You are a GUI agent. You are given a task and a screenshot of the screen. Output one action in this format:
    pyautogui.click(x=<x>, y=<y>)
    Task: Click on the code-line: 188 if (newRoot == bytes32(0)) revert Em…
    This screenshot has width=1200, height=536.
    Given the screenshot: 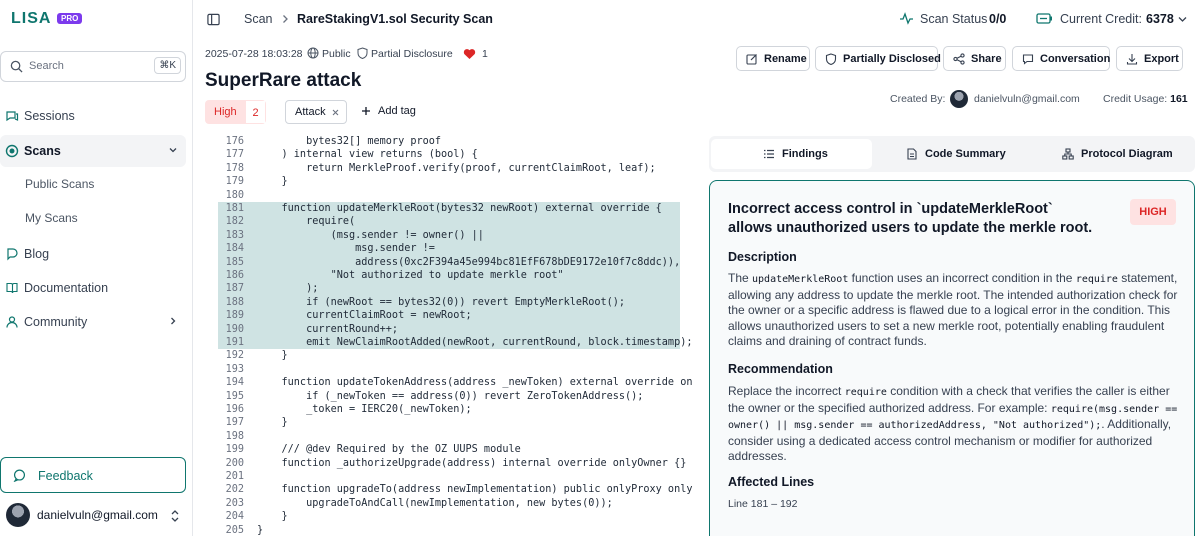 What is the action you would take?
    pyautogui.click(x=449, y=302)
    